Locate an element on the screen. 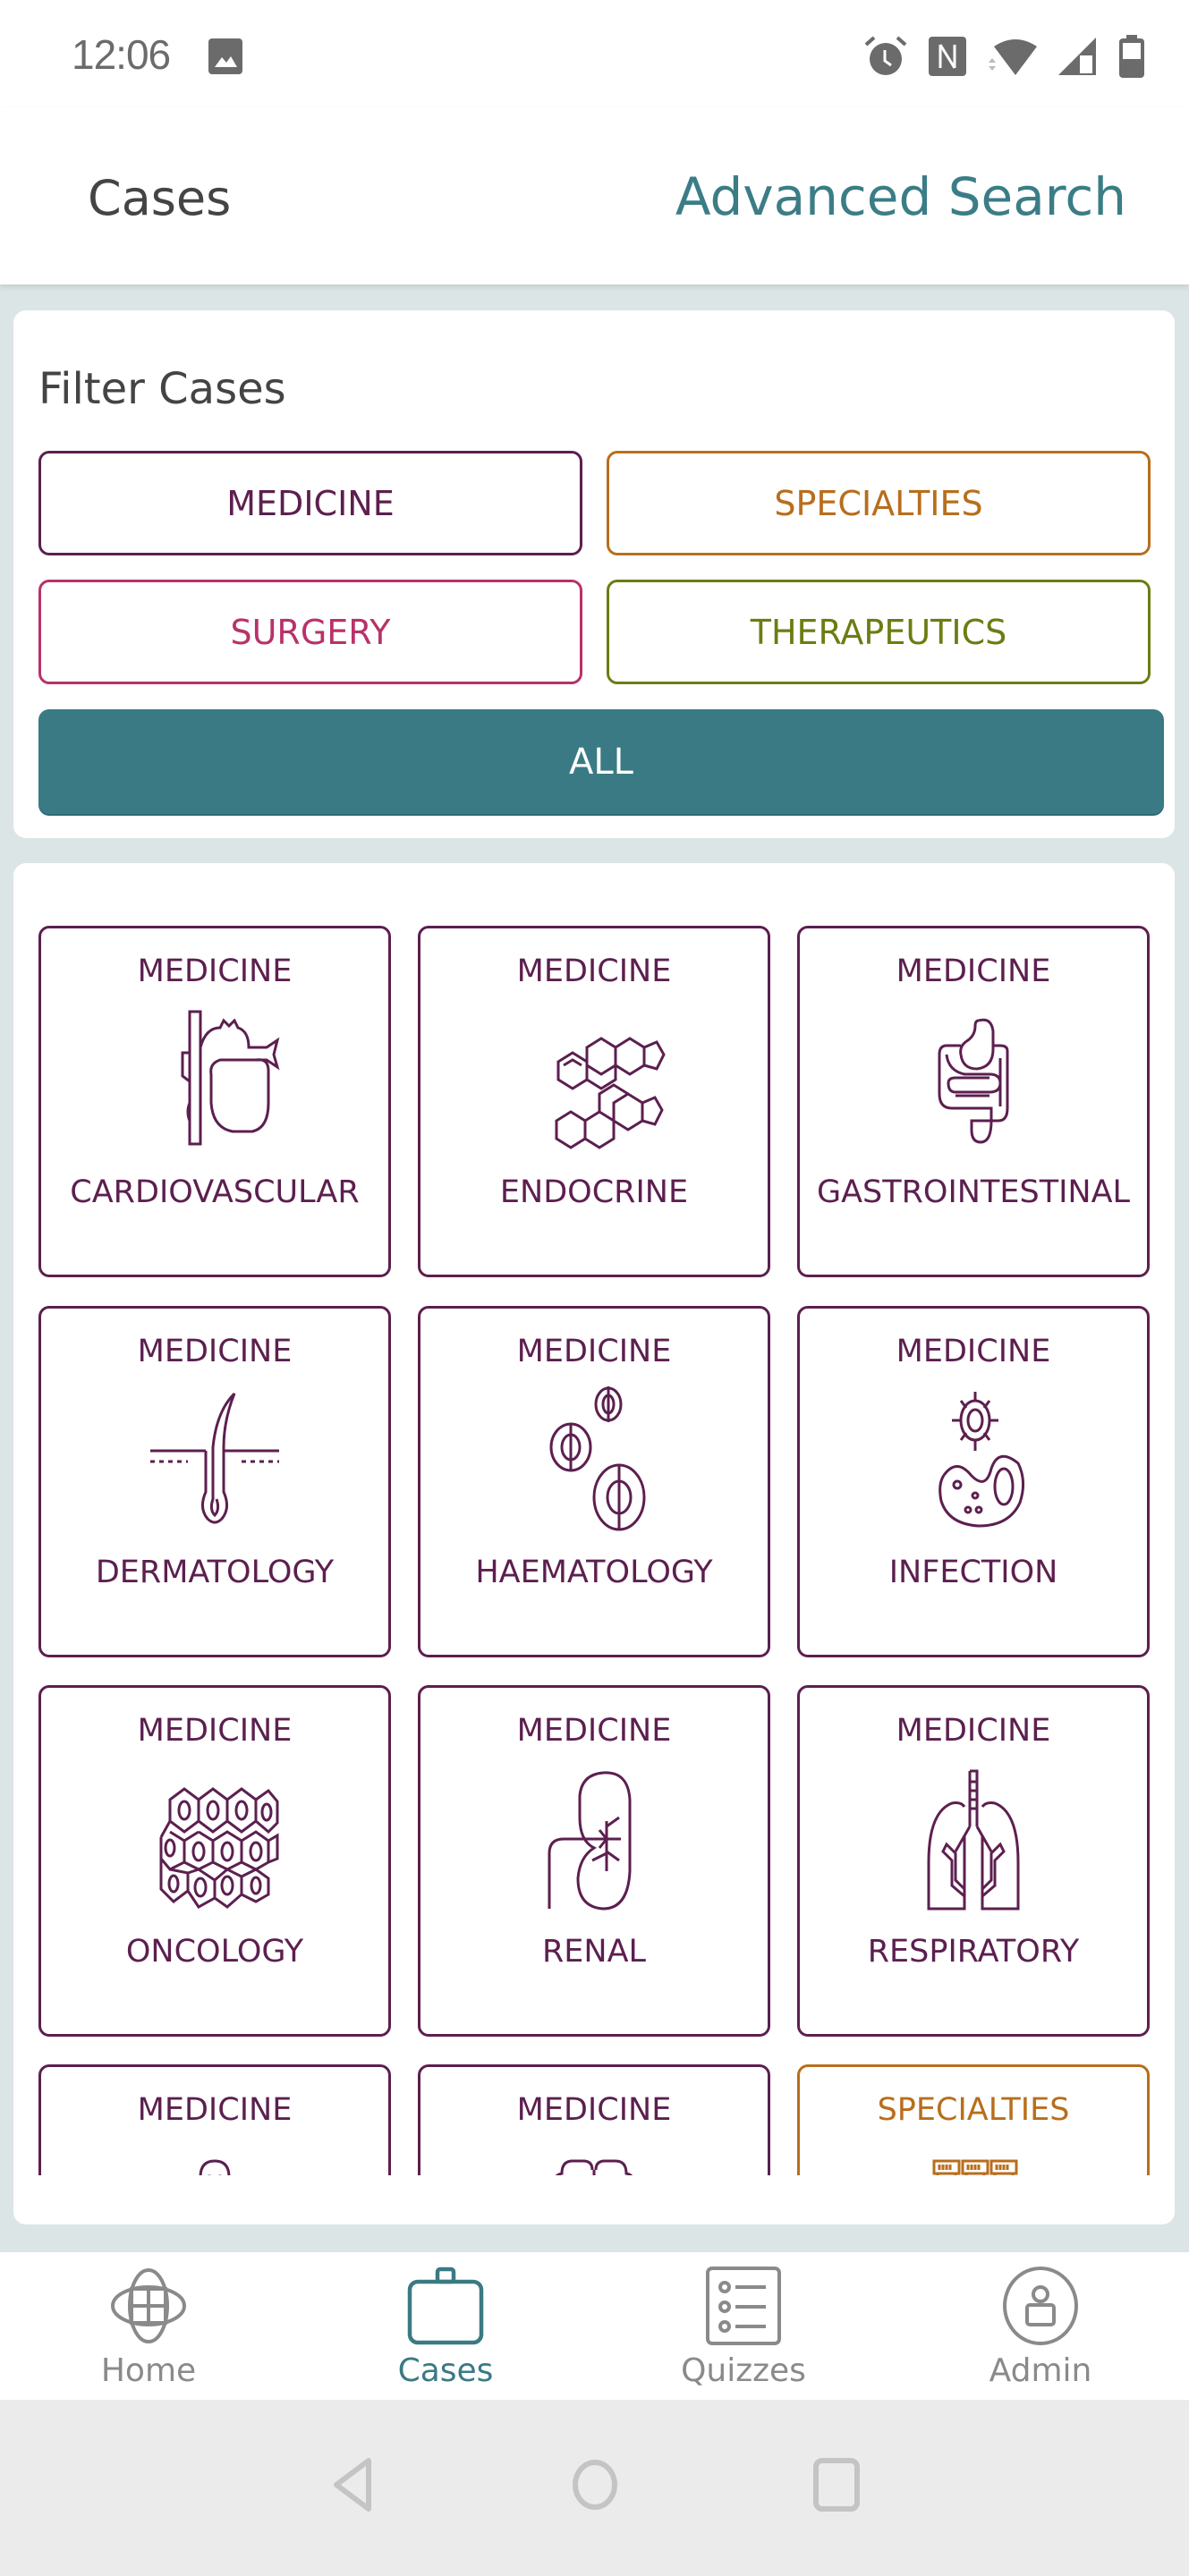 The image size is (1189, 2576). recents-icon is located at coordinates (836, 2484).